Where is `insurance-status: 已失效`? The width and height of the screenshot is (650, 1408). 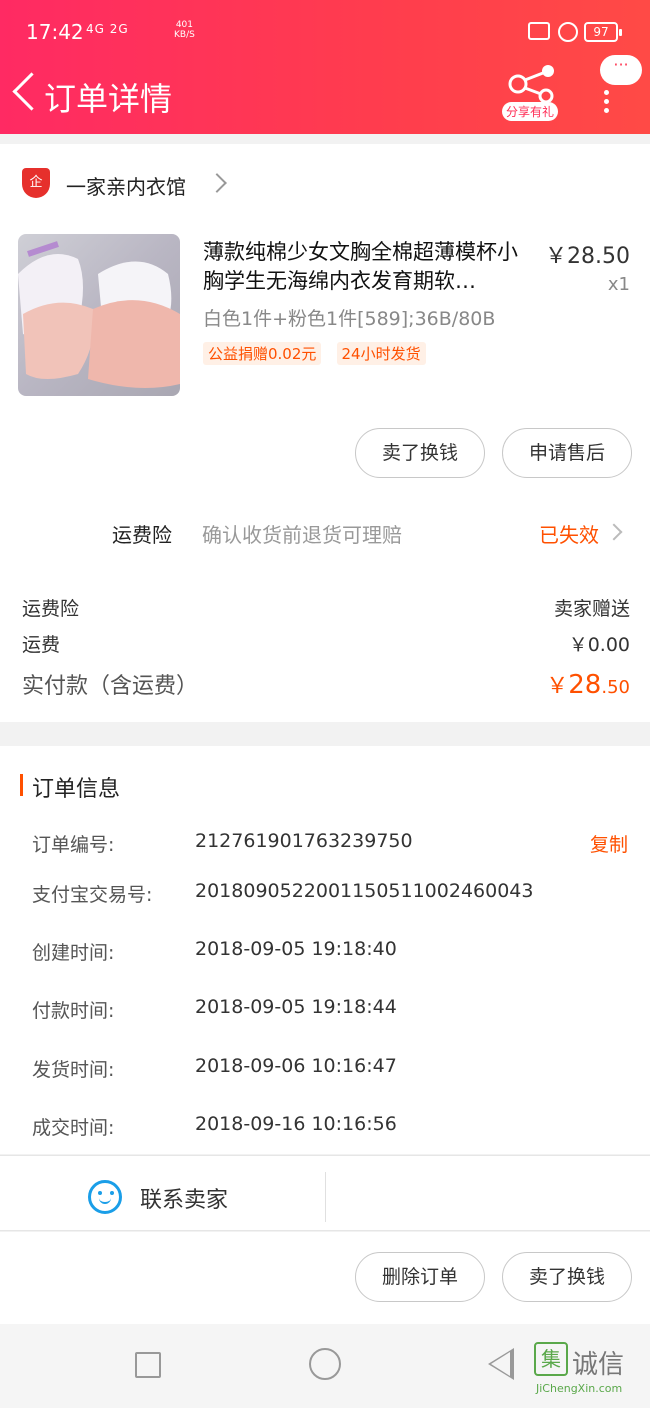
insurance-status: 已失效 is located at coordinates (569, 535).